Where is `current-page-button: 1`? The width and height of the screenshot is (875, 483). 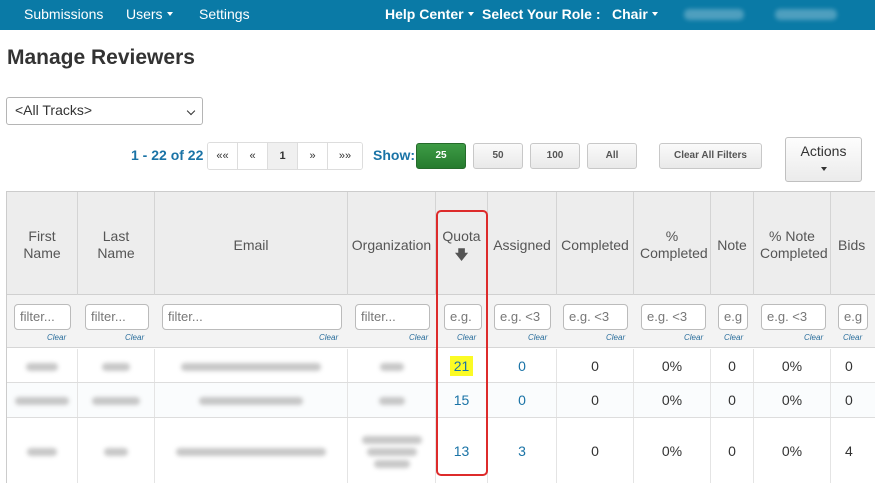 current-page-button: 1 is located at coordinates (283, 156).